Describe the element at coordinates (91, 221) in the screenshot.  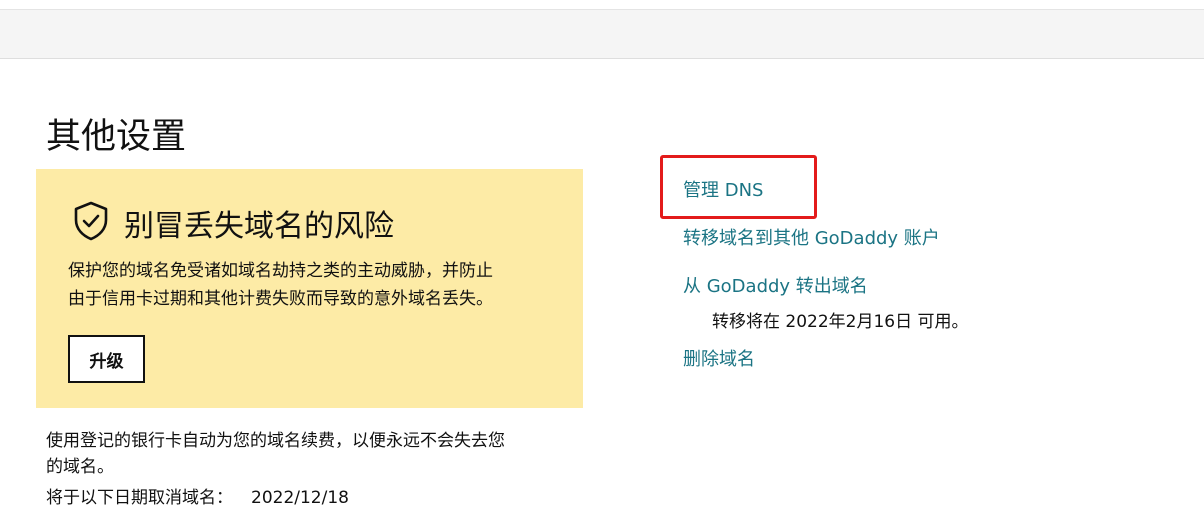
I see `shield-check-icon` at that location.